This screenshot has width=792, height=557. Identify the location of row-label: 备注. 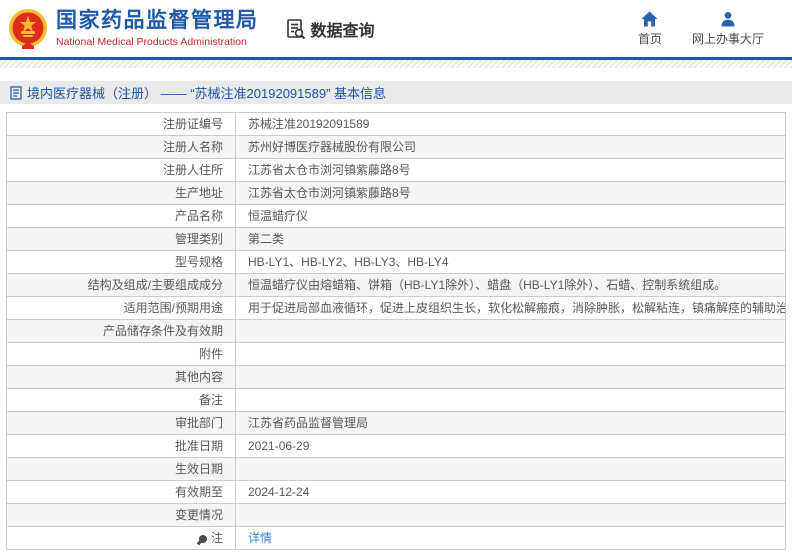
(121, 400).